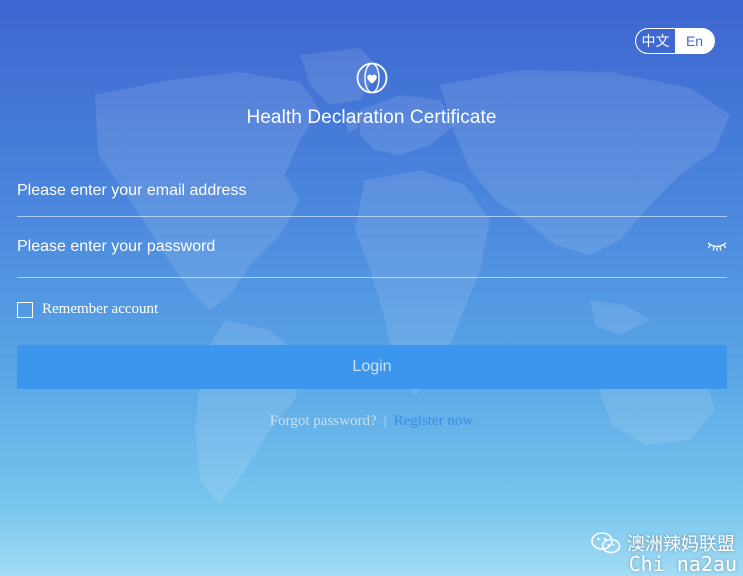  What do you see at coordinates (372, 78) in the screenshot?
I see `globe-heart-icon` at bounding box center [372, 78].